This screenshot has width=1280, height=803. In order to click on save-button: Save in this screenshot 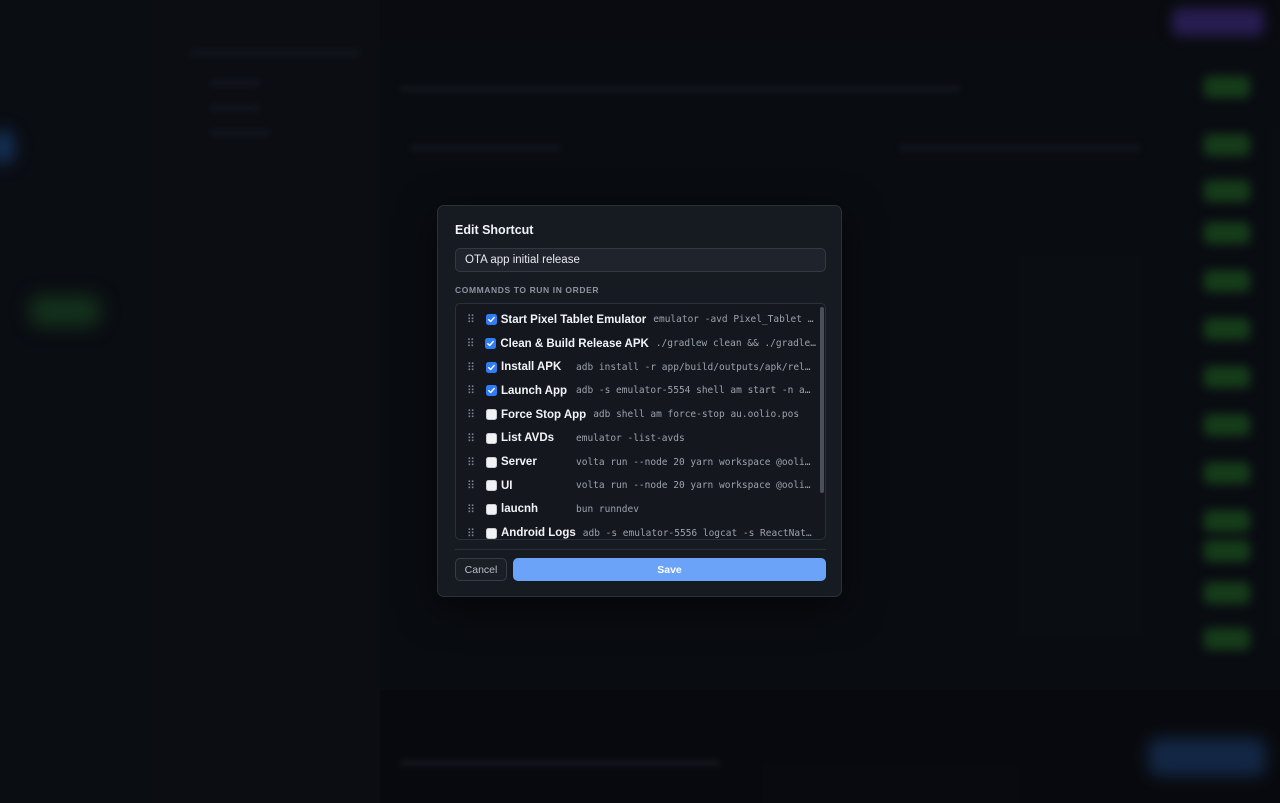, I will do `click(669, 569)`.